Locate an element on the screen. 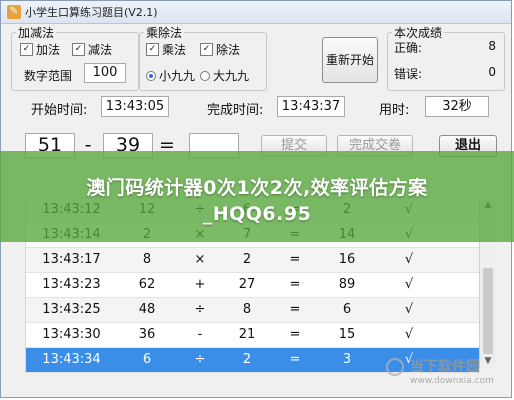 The width and height of the screenshot is (514, 400). correct-label: 正确: is located at coordinates (408, 48).